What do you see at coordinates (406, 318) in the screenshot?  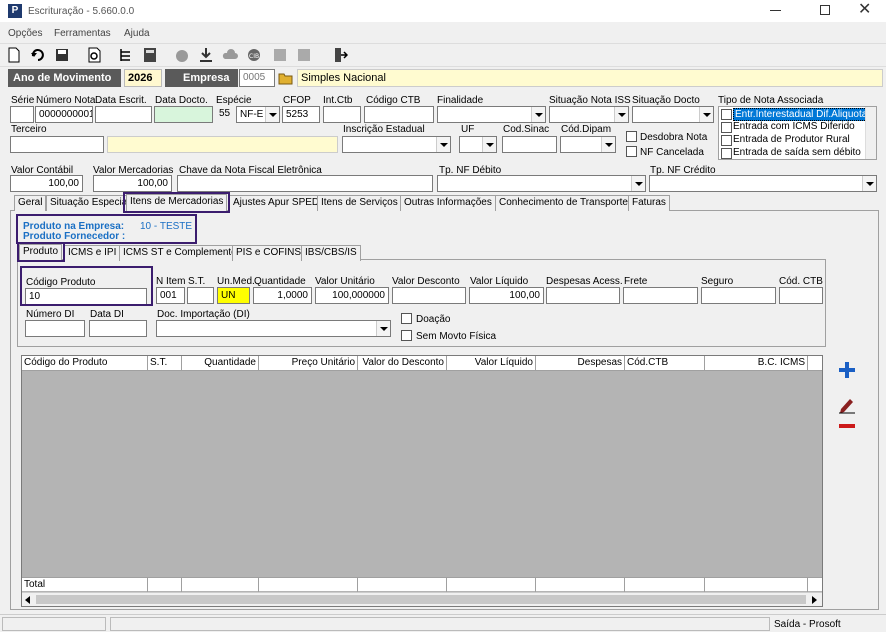 I see `doacao-checkbox` at bounding box center [406, 318].